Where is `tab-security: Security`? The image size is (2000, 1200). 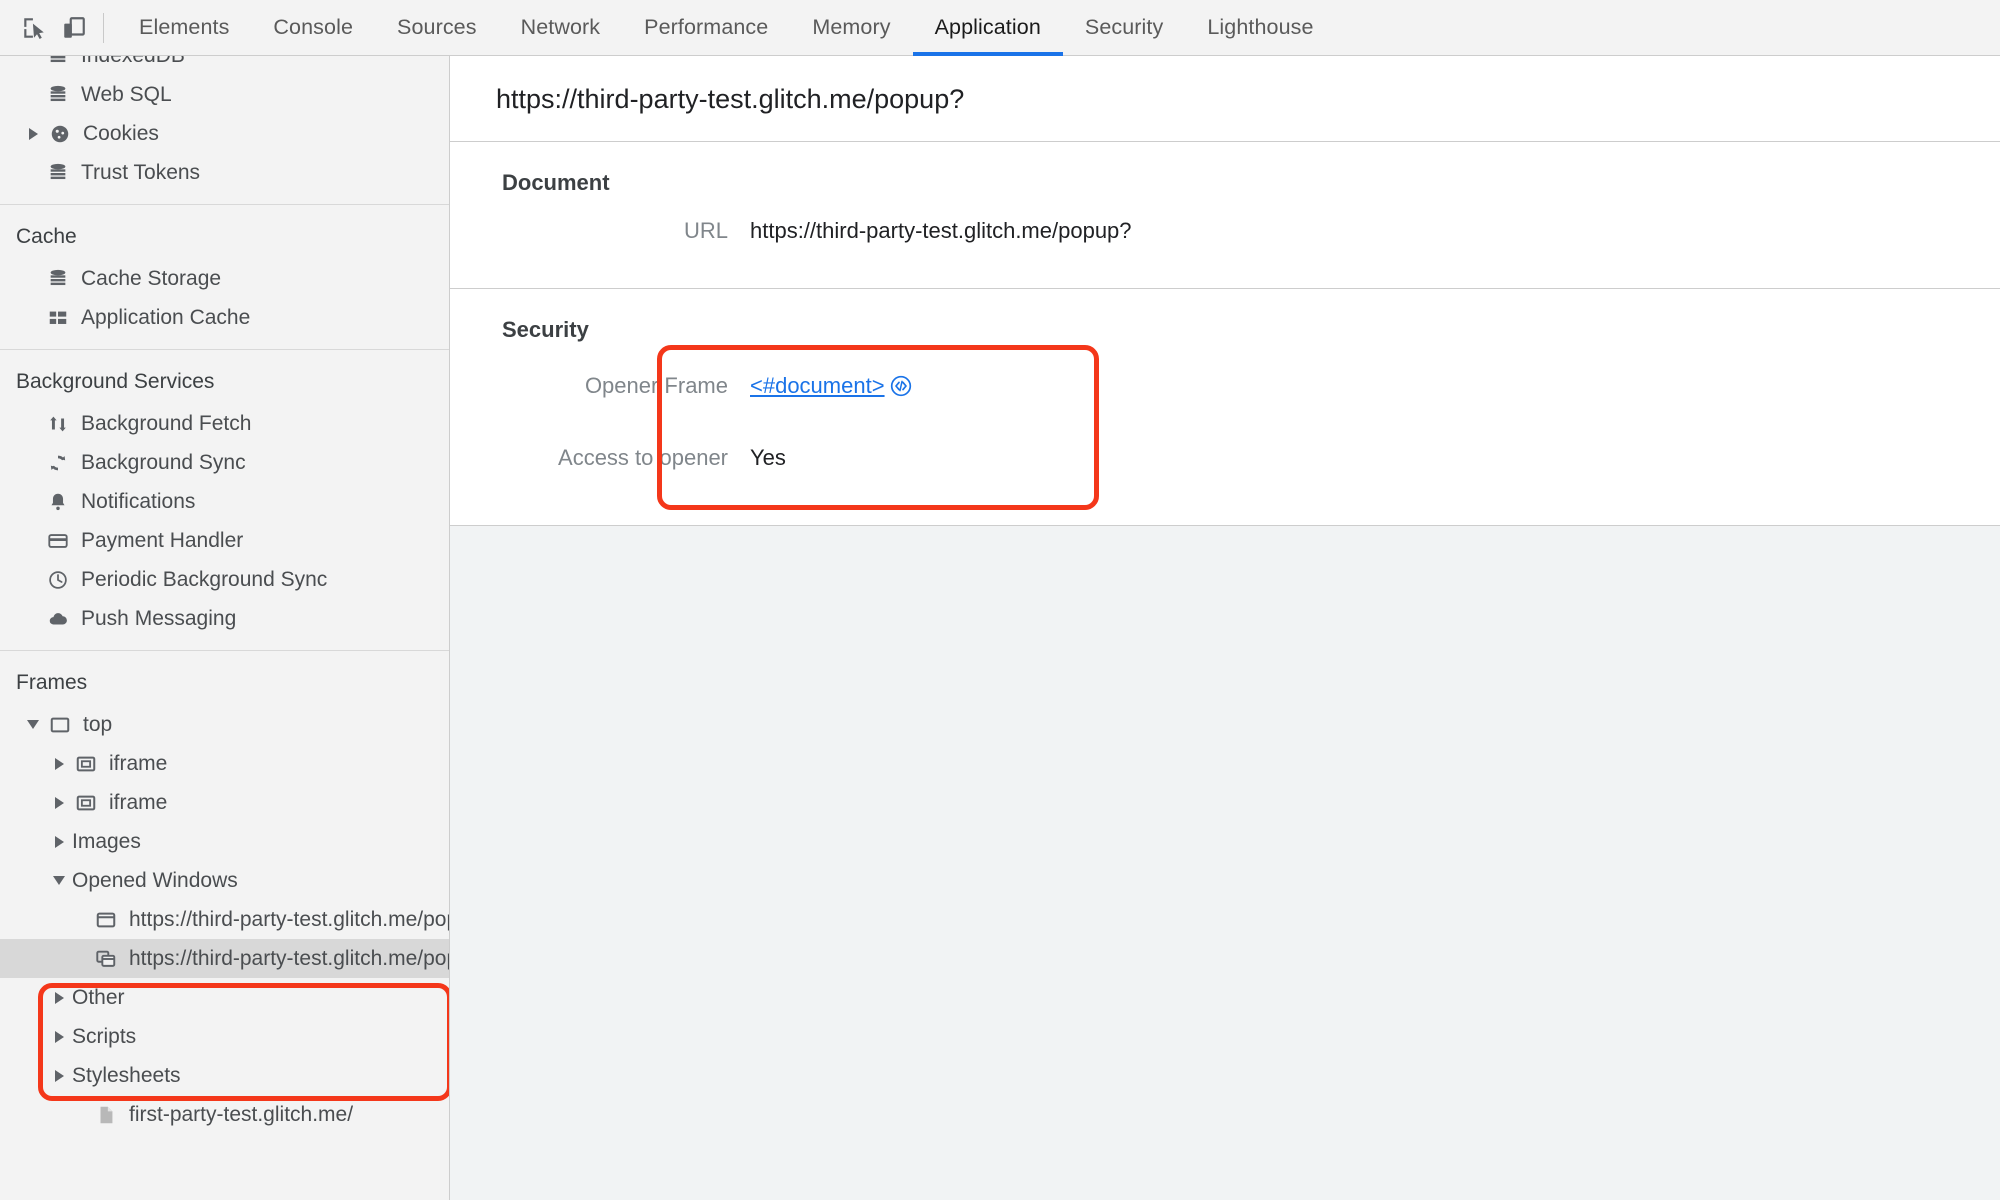 tab-security: Security is located at coordinates (1124, 28).